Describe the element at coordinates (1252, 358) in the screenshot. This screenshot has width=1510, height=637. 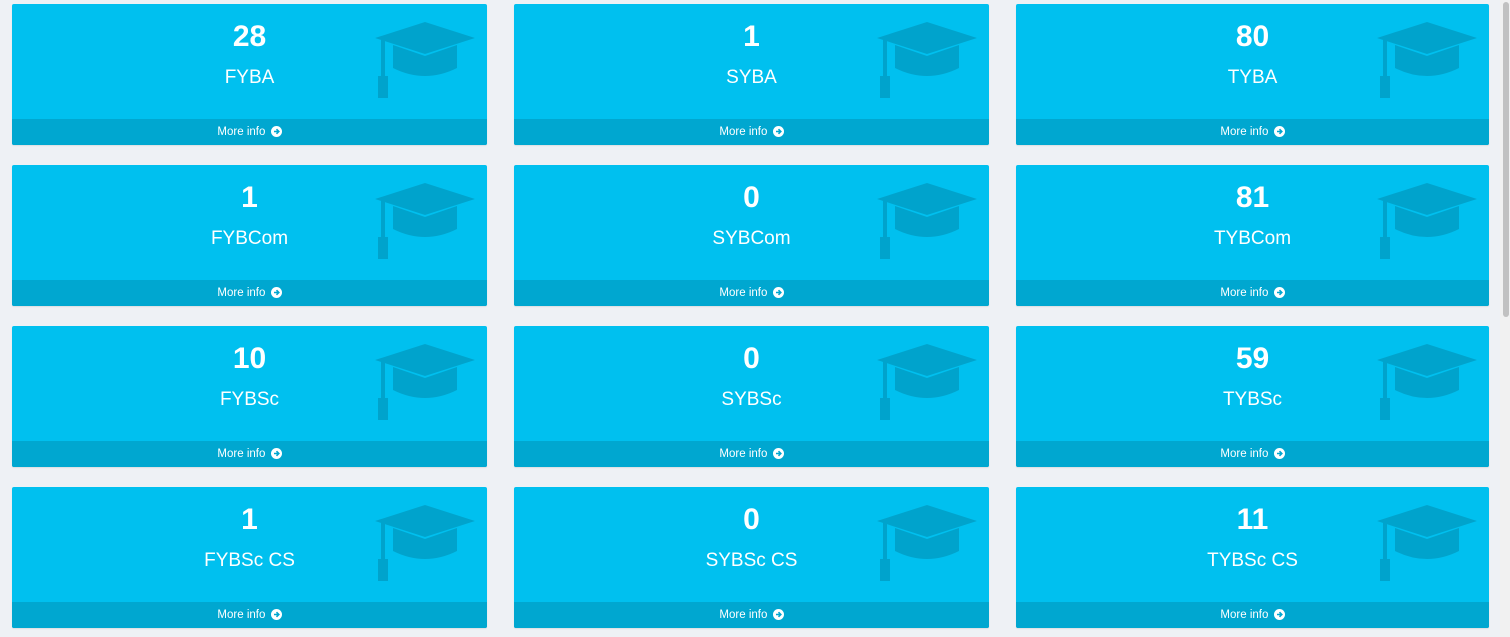
I see `card-count: 59` at that location.